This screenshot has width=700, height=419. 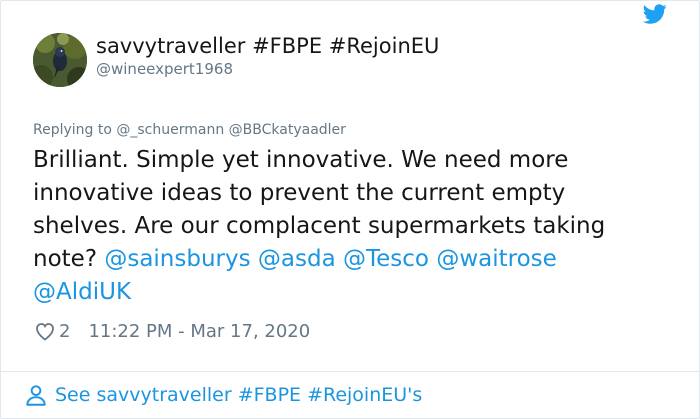 What do you see at coordinates (655, 14) in the screenshot?
I see `twitter-bird-icon` at bounding box center [655, 14].